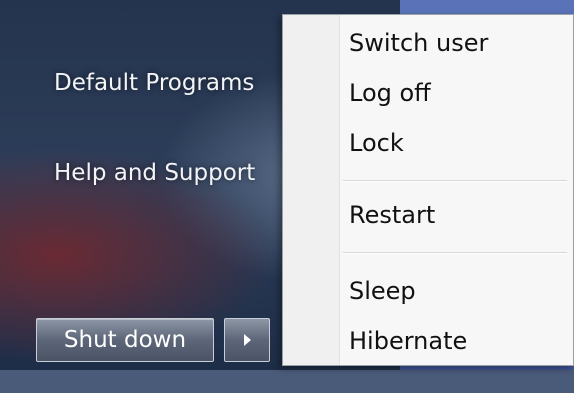 This screenshot has width=574, height=393. Describe the element at coordinates (392, 215) in the screenshot. I see `menu-item-restart: Restart` at that location.